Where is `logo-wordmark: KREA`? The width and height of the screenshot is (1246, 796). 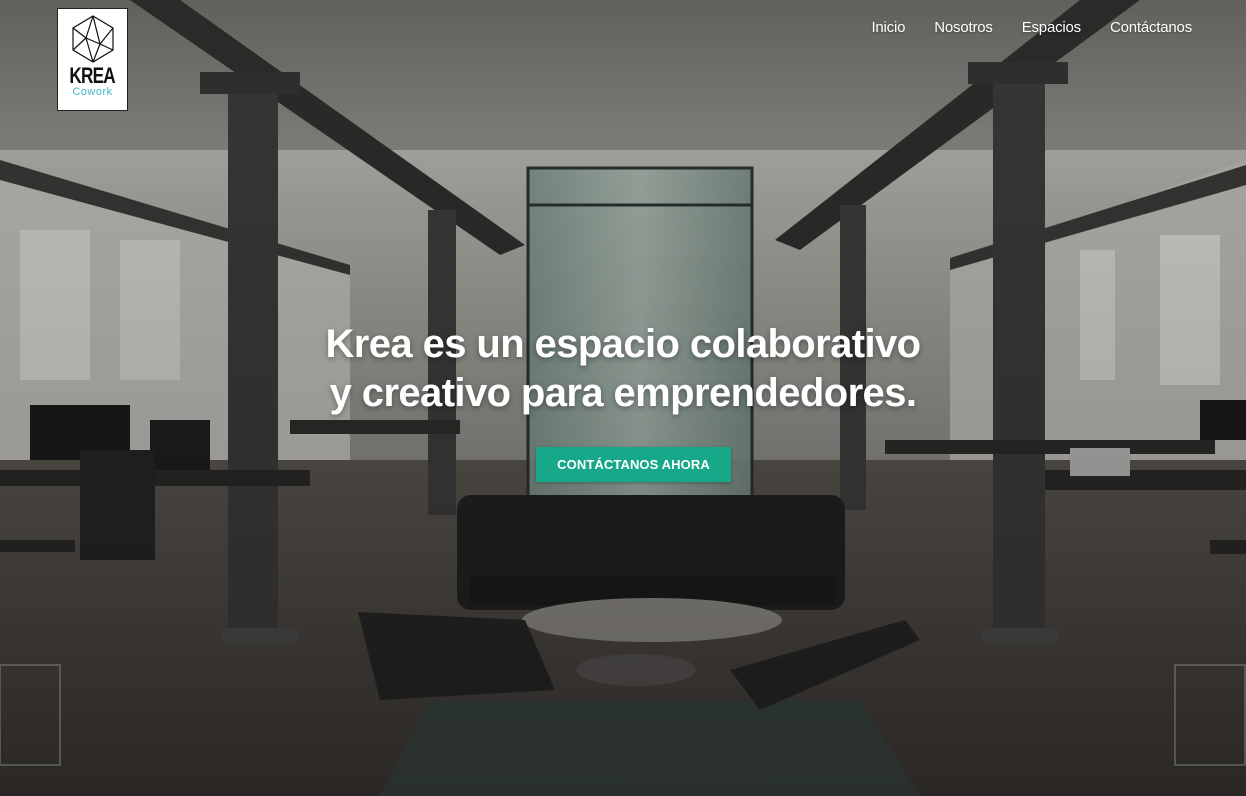 logo-wordmark: KREA is located at coordinates (92, 75).